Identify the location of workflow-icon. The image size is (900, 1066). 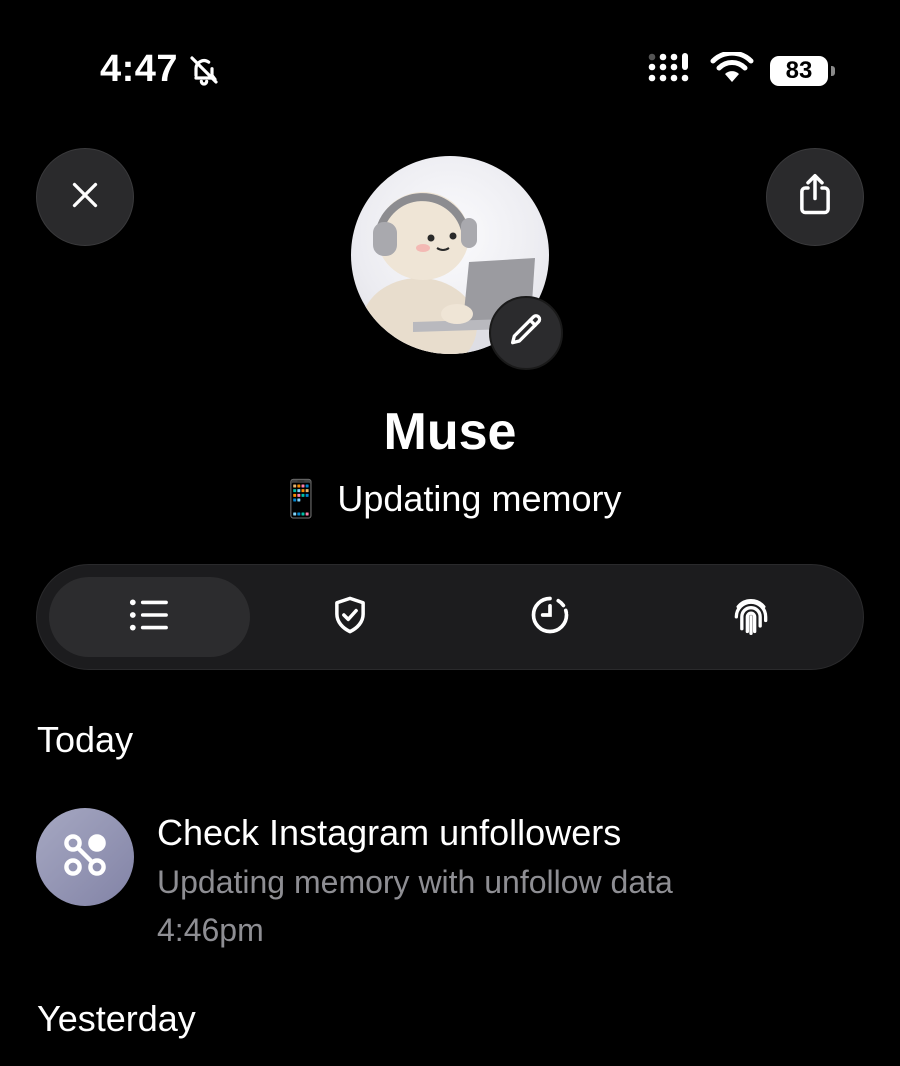
(85, 857).